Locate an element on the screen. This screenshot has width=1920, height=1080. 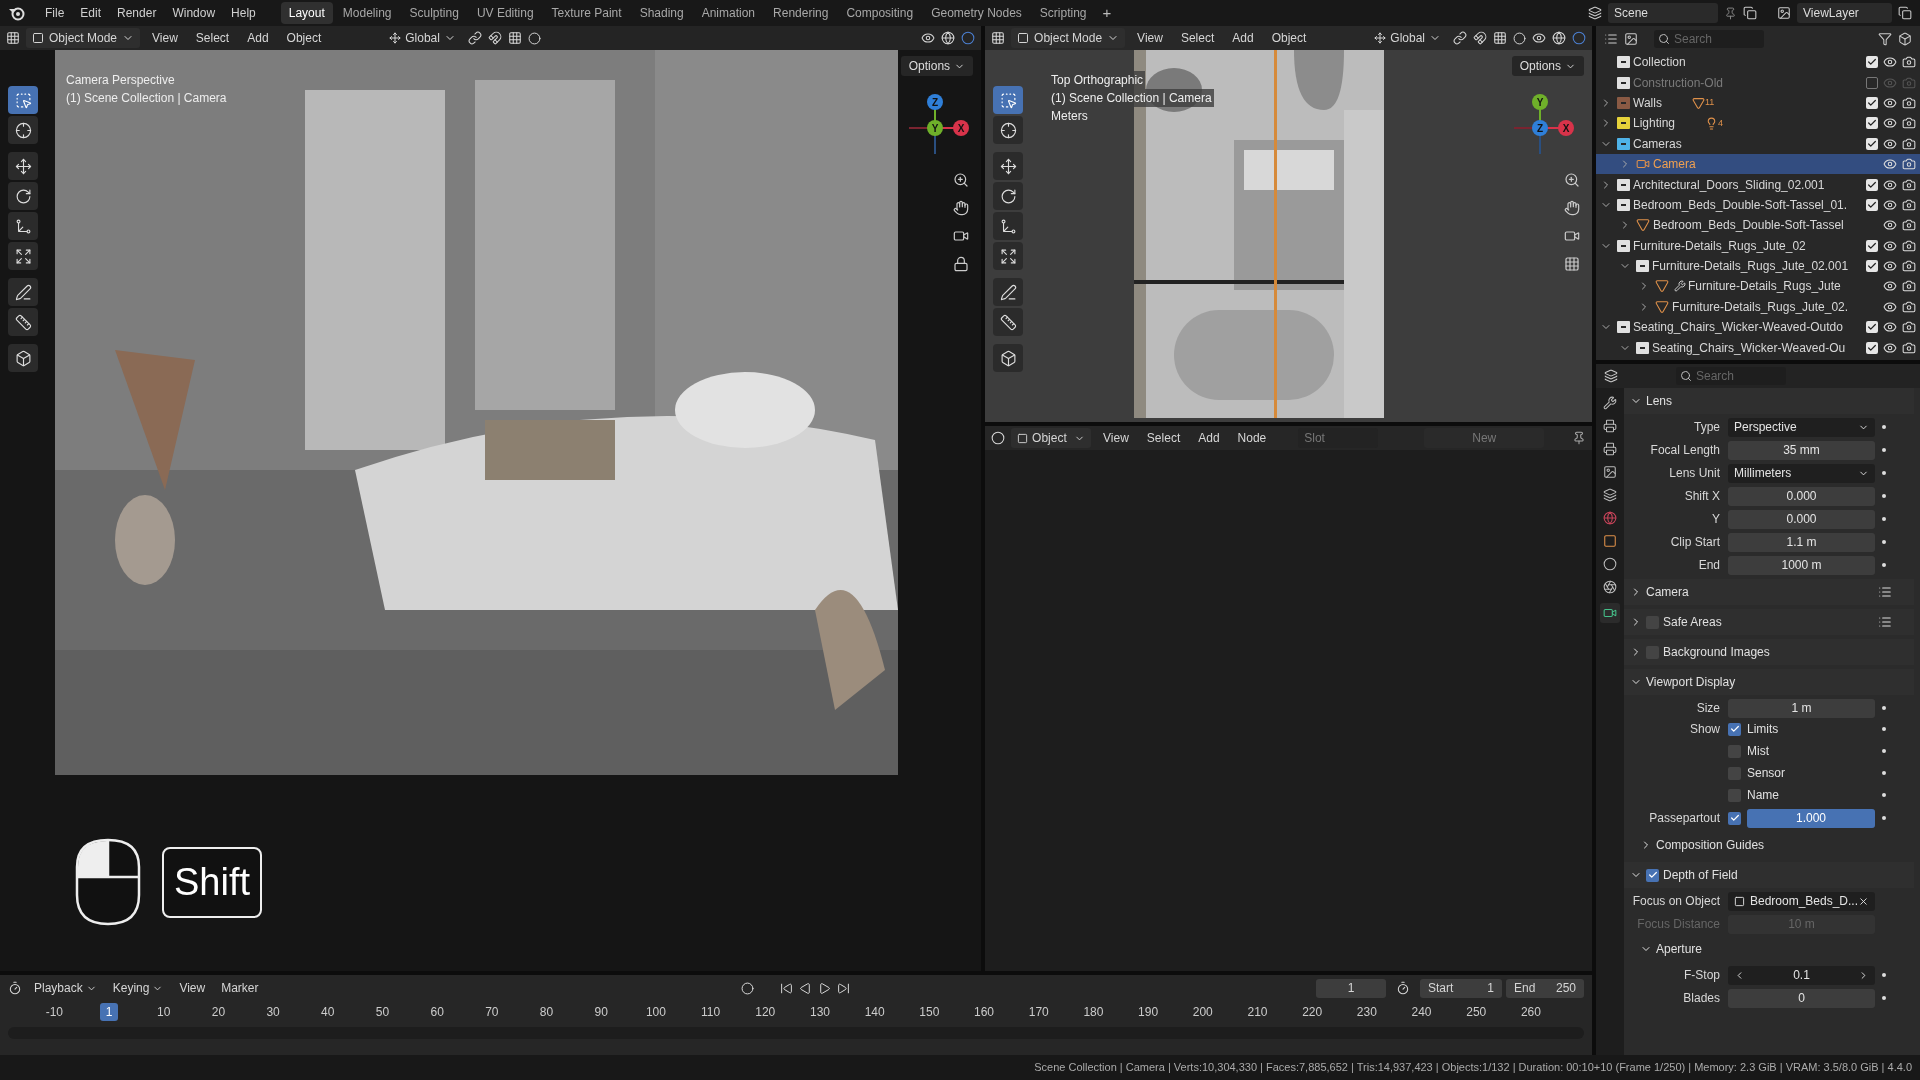
add-cube-icon is located at coordinates (23, 358).